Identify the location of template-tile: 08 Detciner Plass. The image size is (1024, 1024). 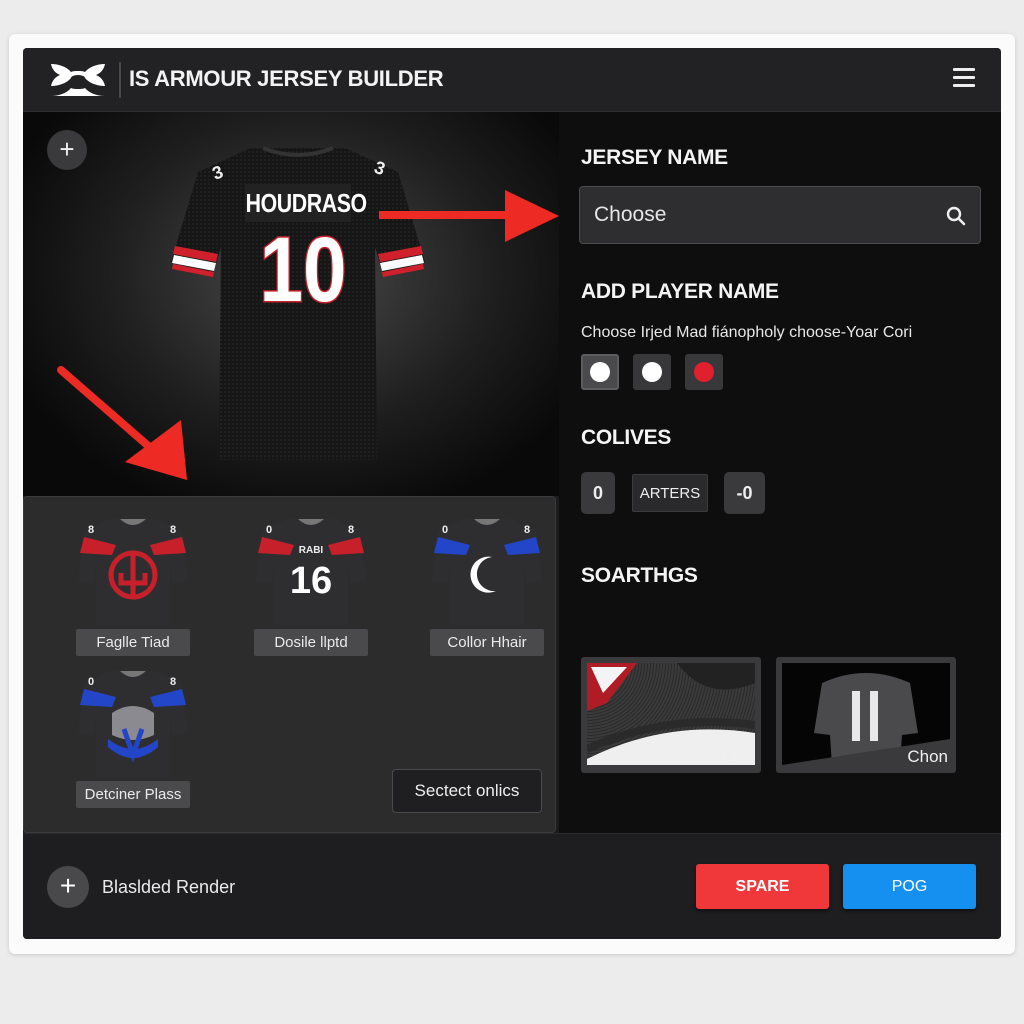
(133, 738).